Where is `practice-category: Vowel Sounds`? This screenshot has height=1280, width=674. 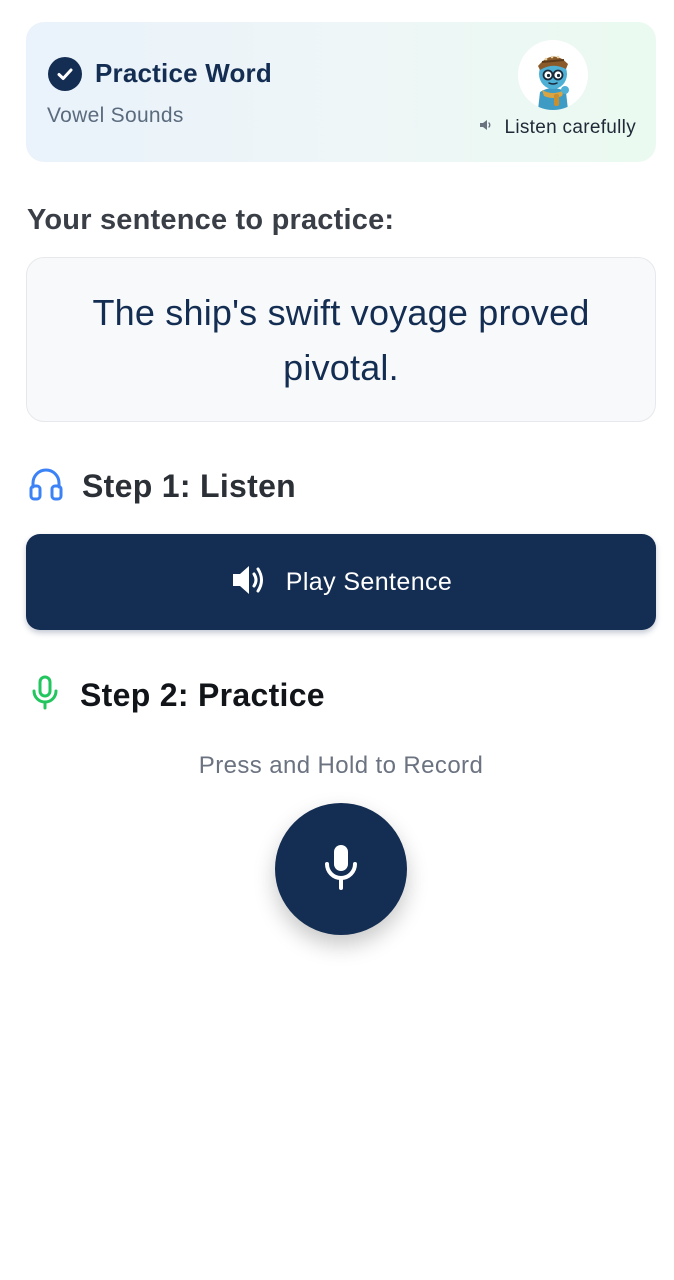
practice-category: Vowel Sounds is located at coordinates (115, 115).